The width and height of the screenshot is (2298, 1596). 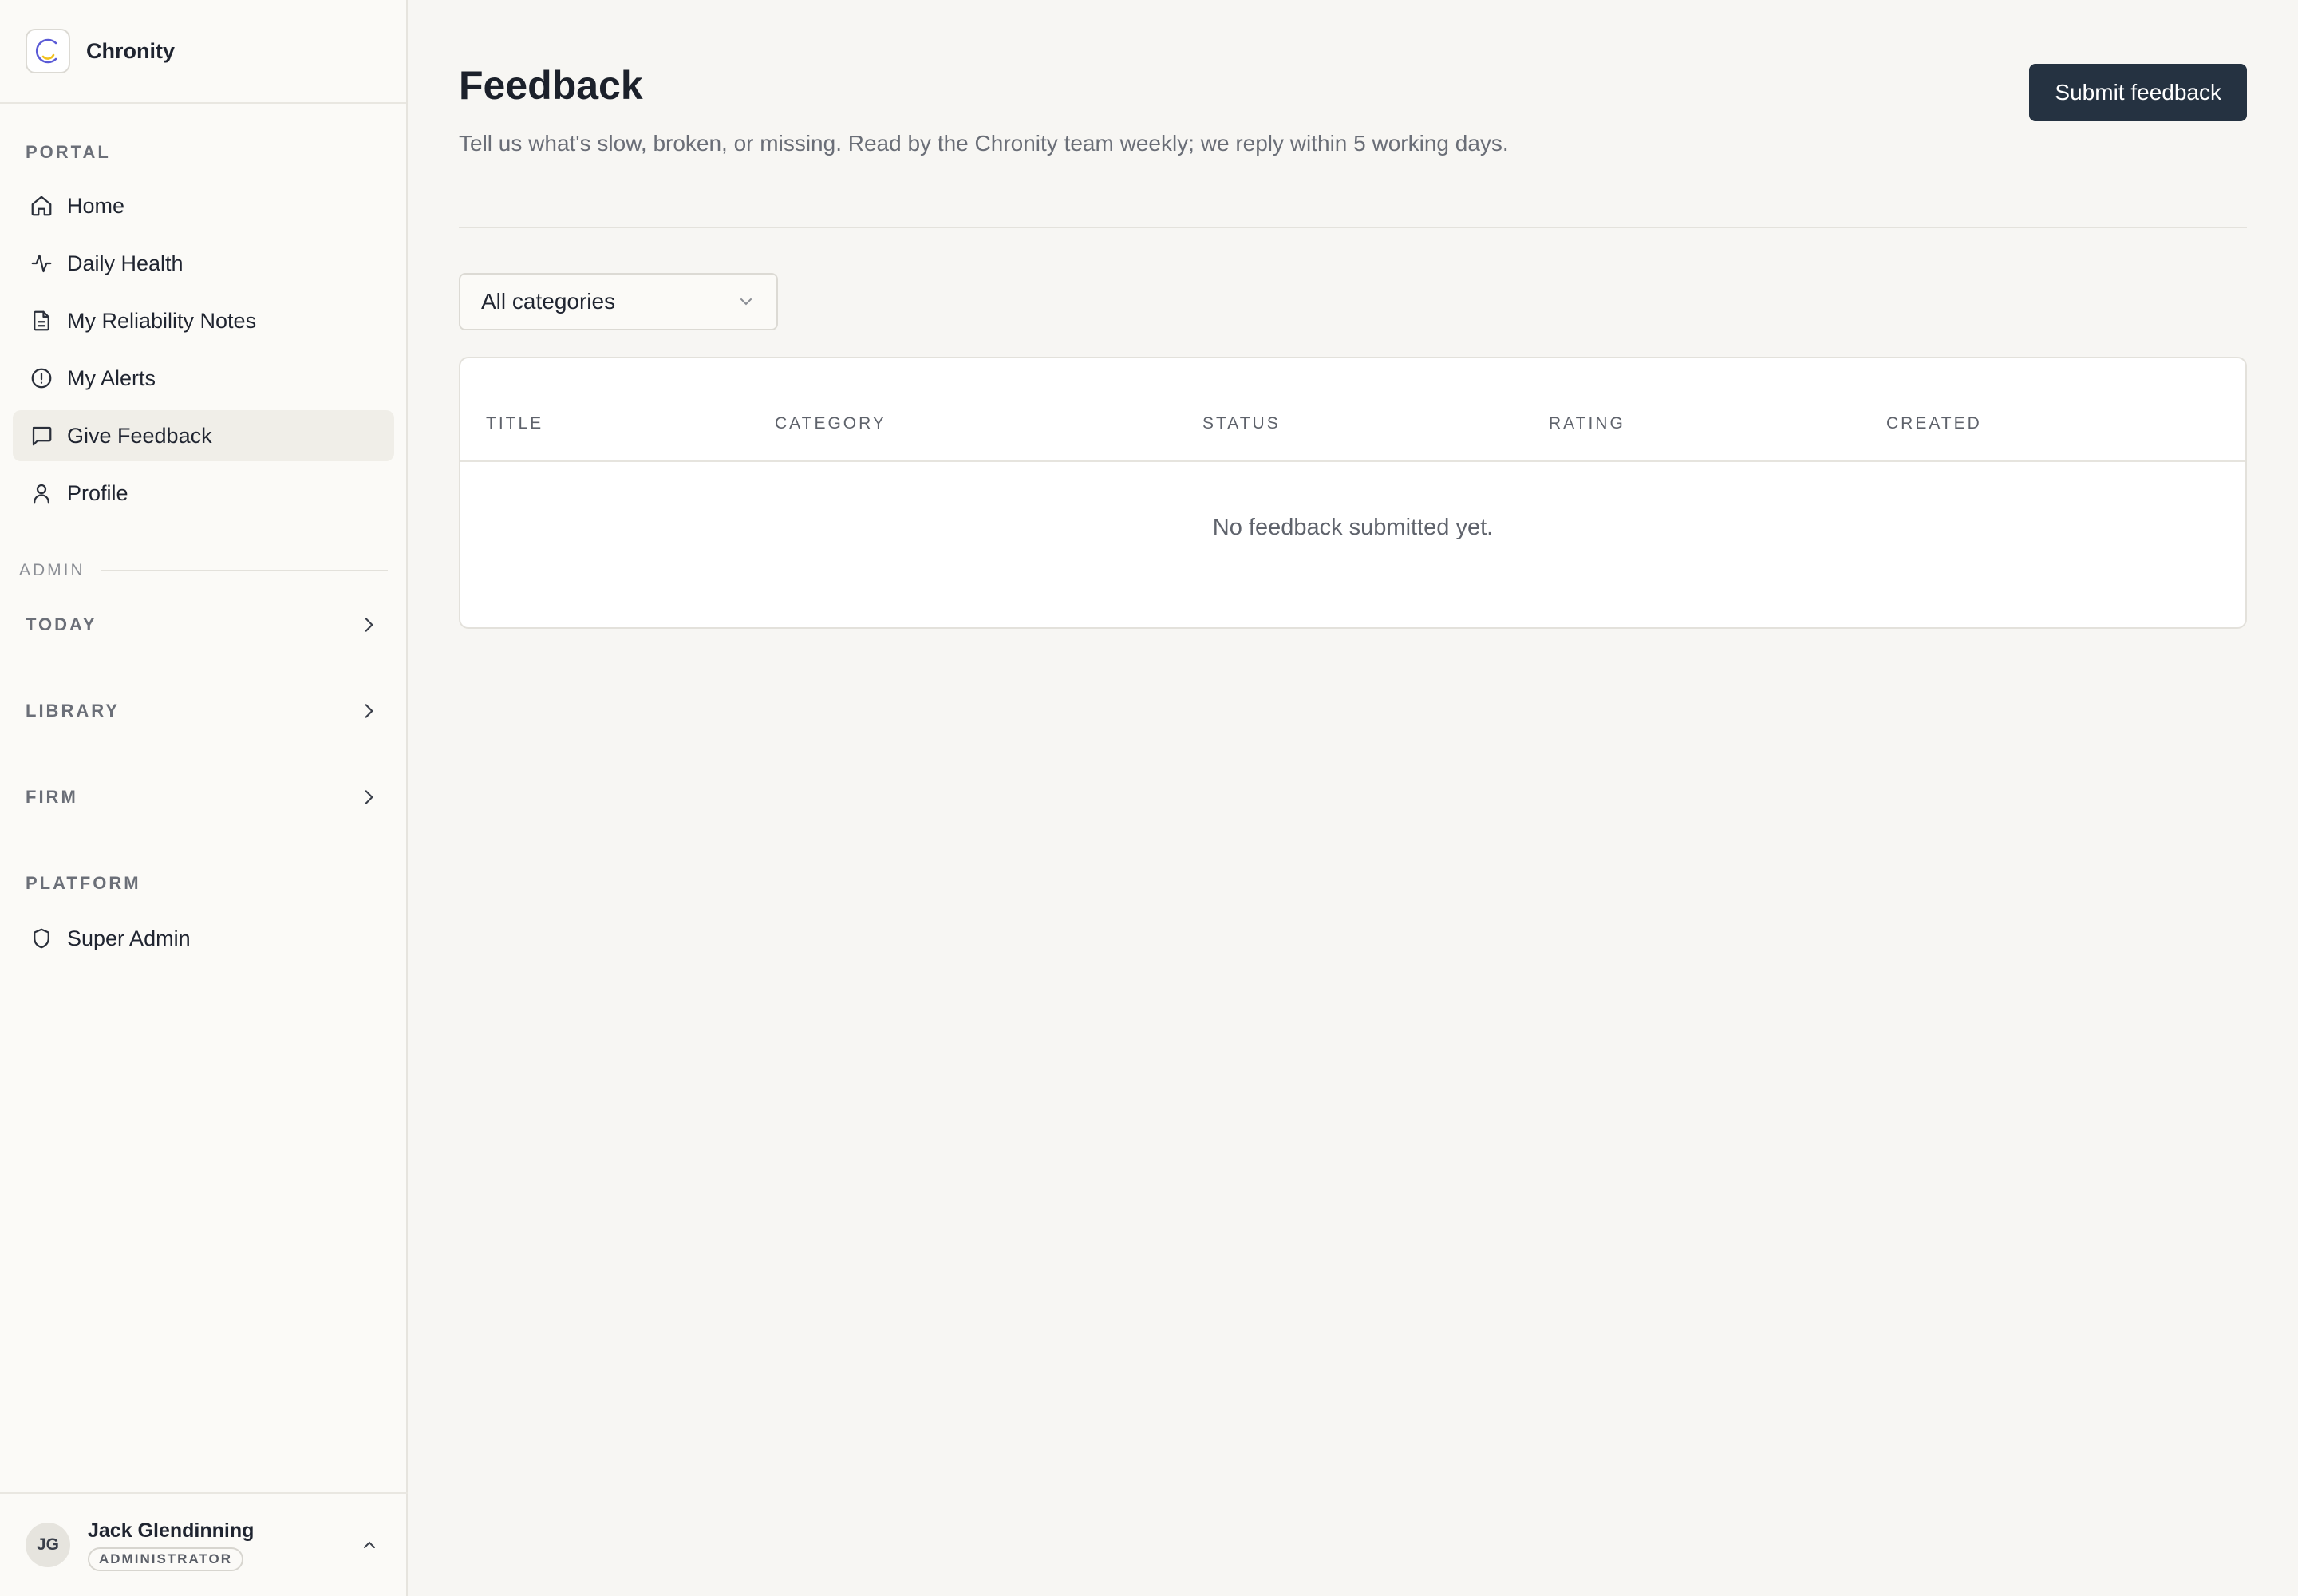 I want to click on column-header-category: CATEGORY, so click(x=831, y=424).